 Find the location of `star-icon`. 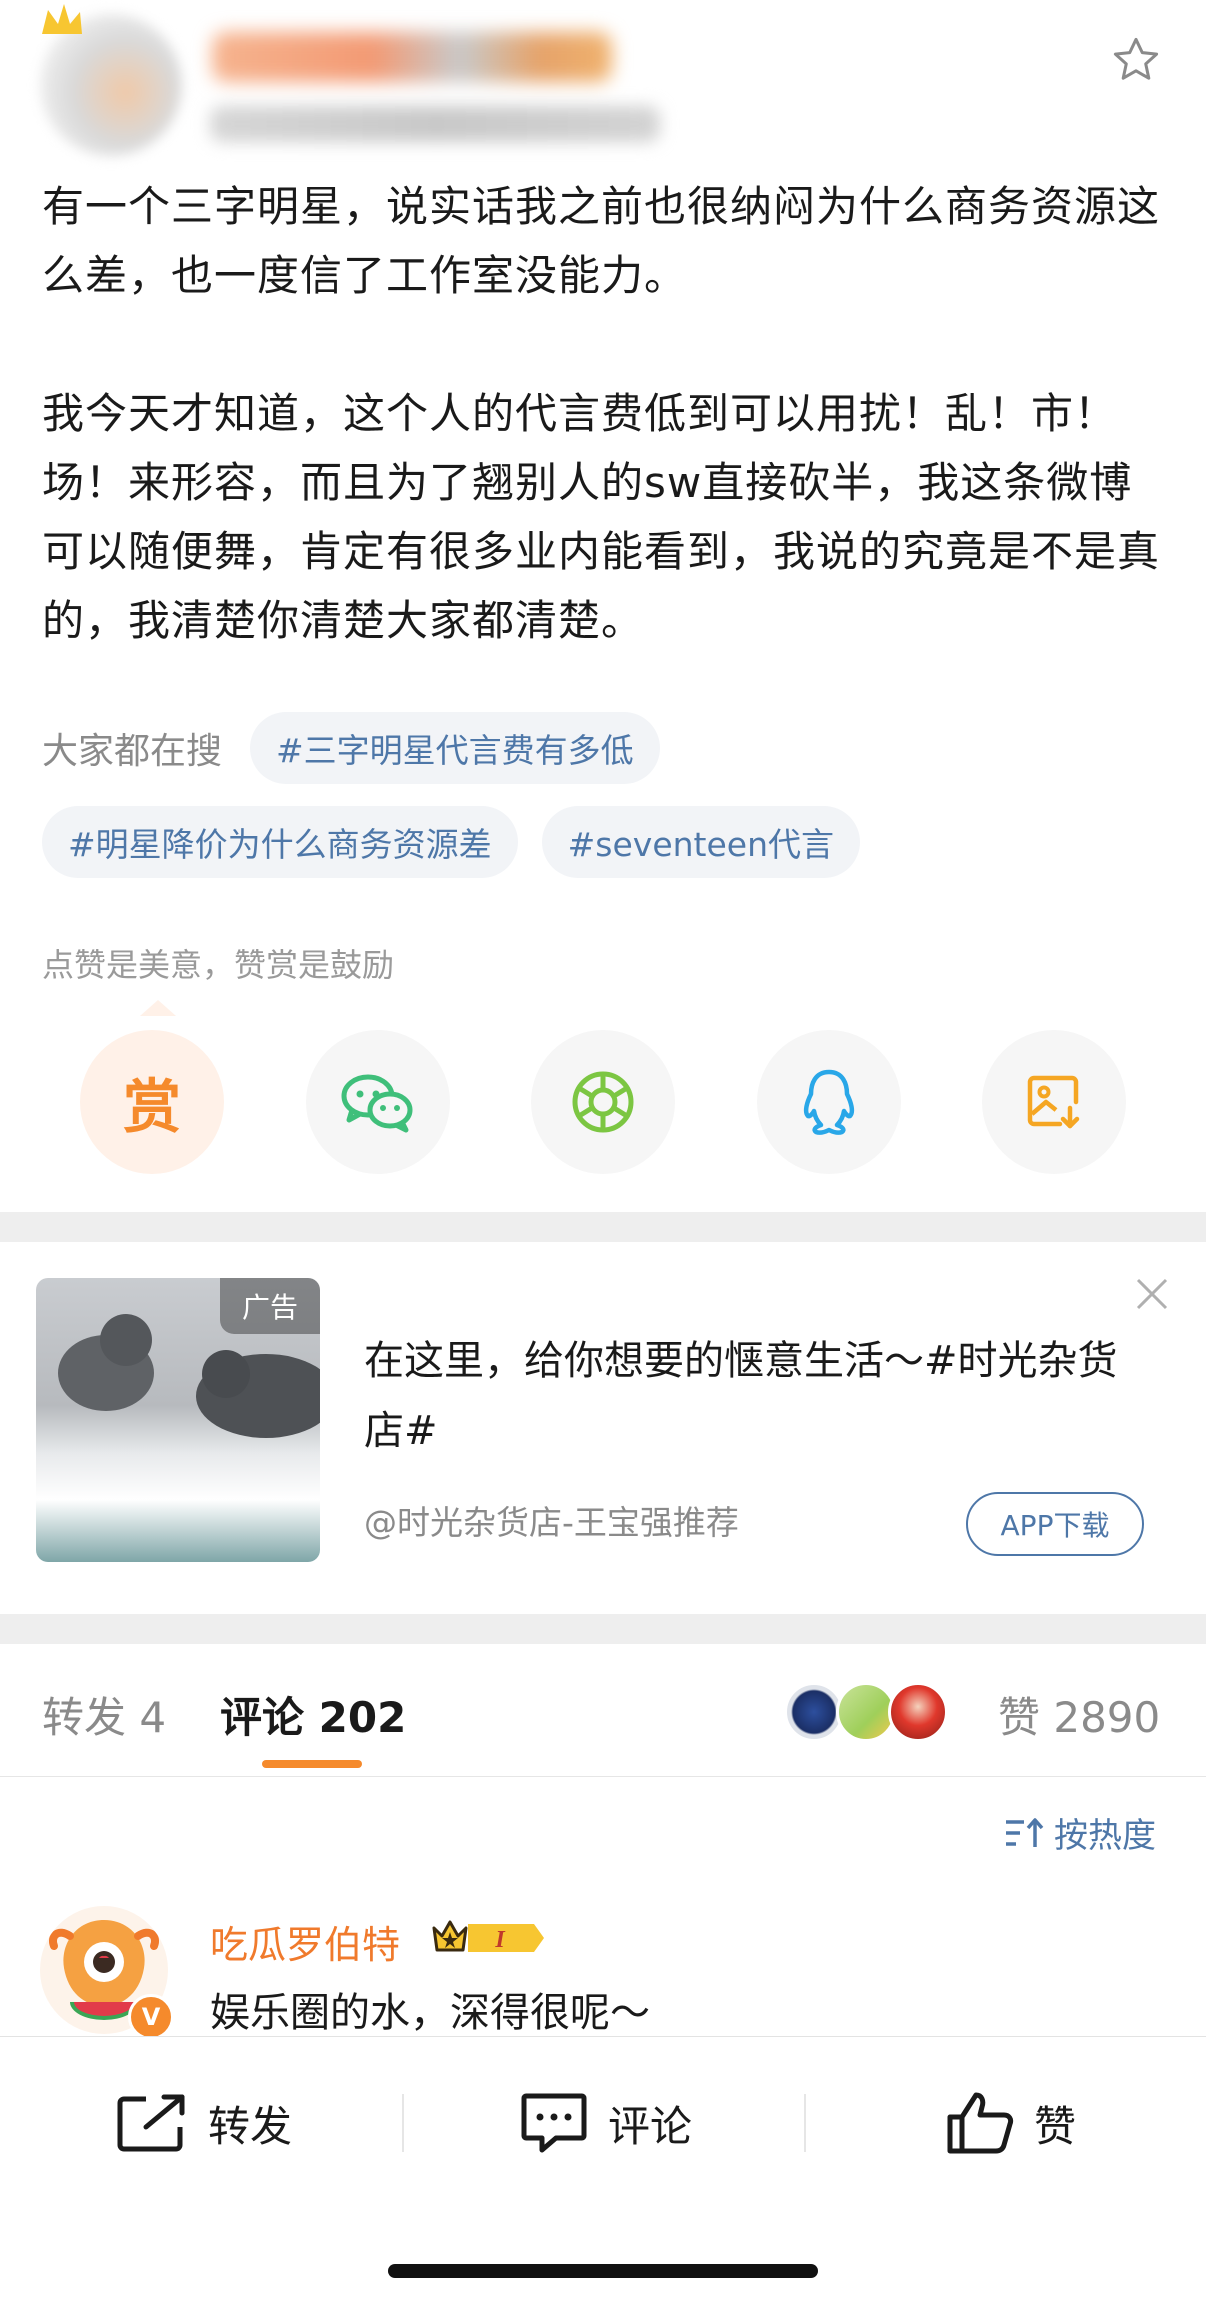

star-icon is located at coordinates (1136, 58).